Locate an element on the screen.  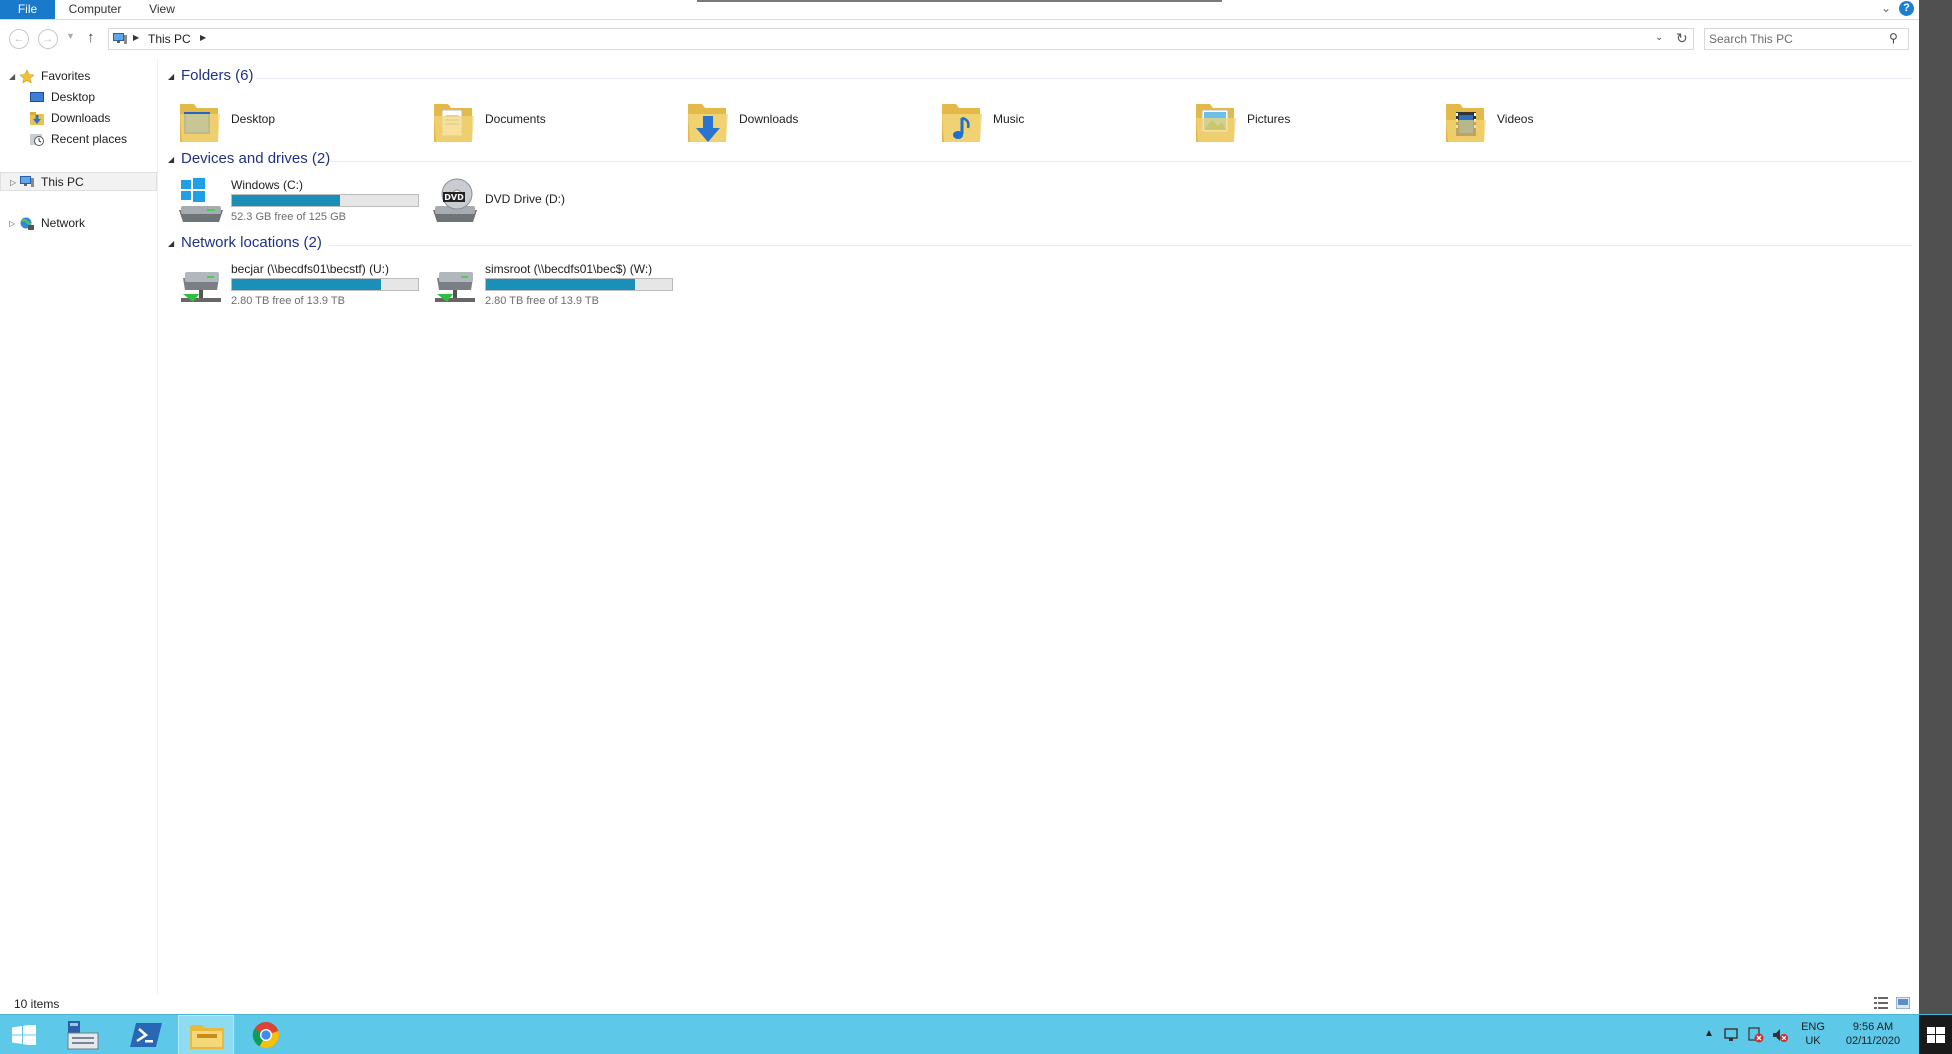
nav-item-this-pc: ▷ This PC is located at coordinates (78, 181).